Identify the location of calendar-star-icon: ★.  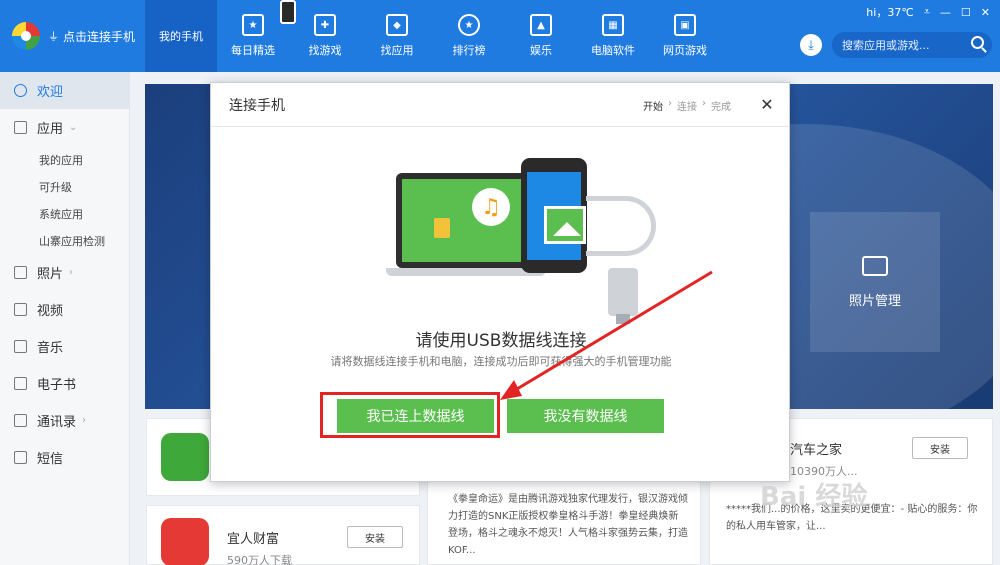
(253, 25).